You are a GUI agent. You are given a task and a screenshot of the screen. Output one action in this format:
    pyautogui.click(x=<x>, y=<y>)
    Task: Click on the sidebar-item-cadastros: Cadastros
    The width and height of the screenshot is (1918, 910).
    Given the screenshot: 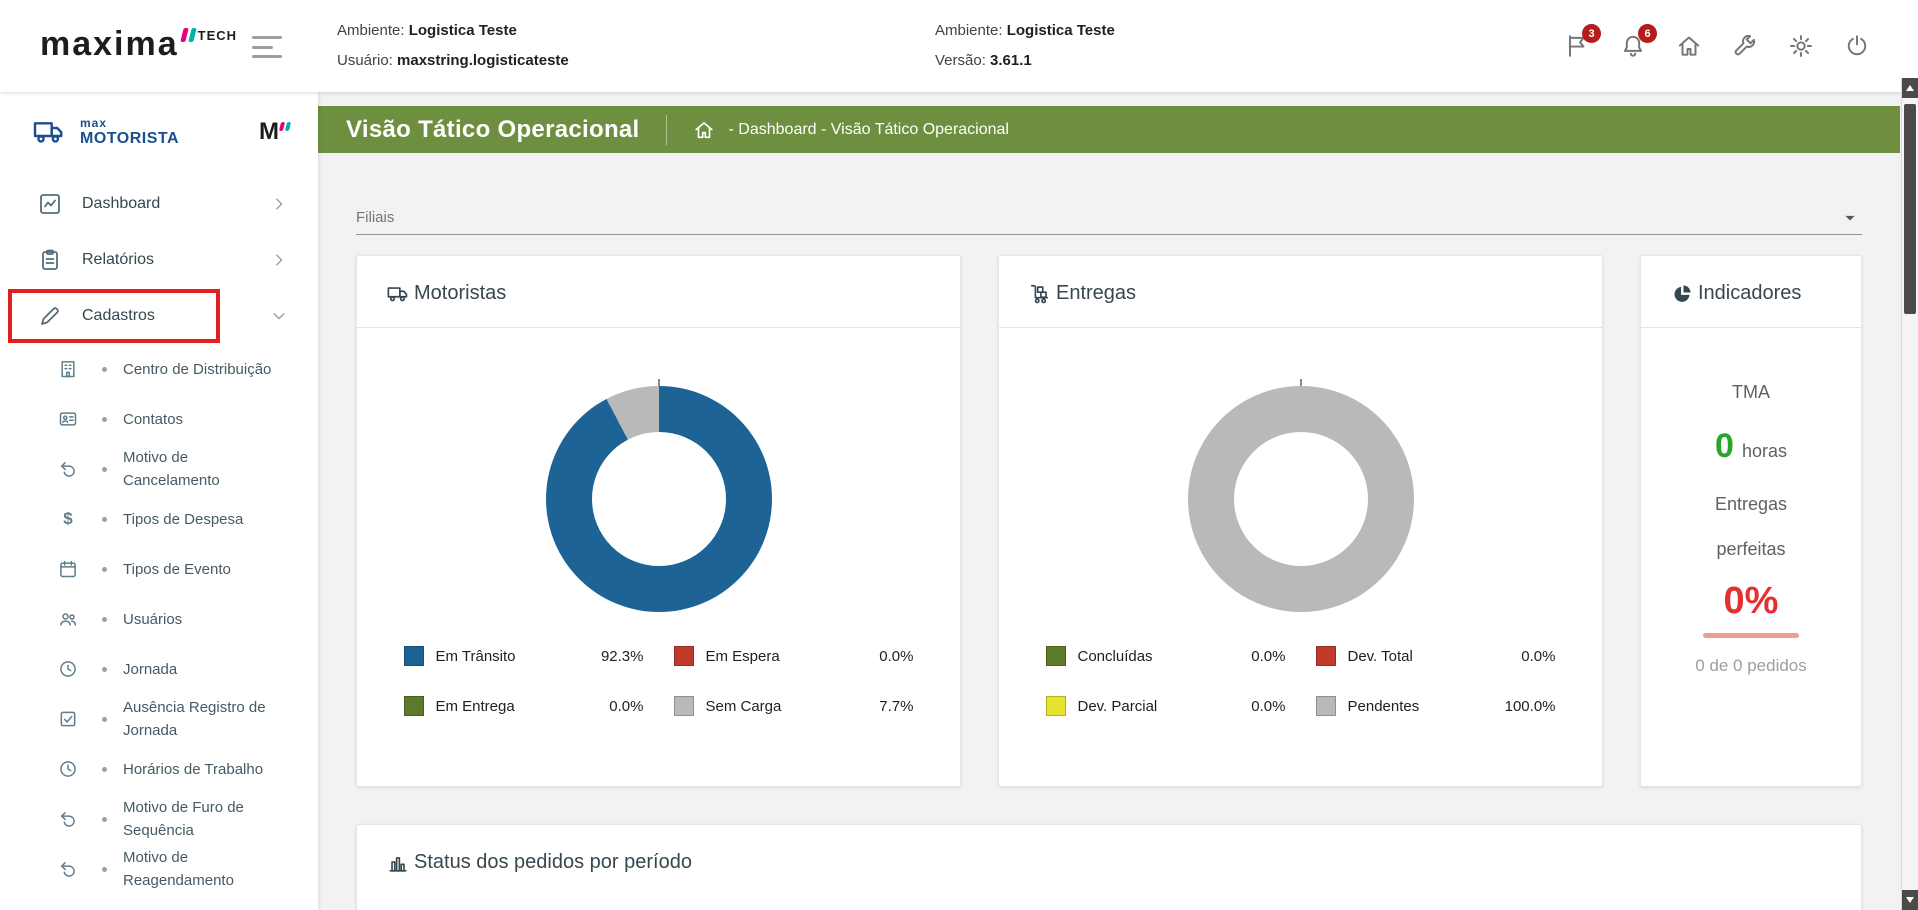 What is the action you would take?
    pyautogui.click(x=159, y=316)
    